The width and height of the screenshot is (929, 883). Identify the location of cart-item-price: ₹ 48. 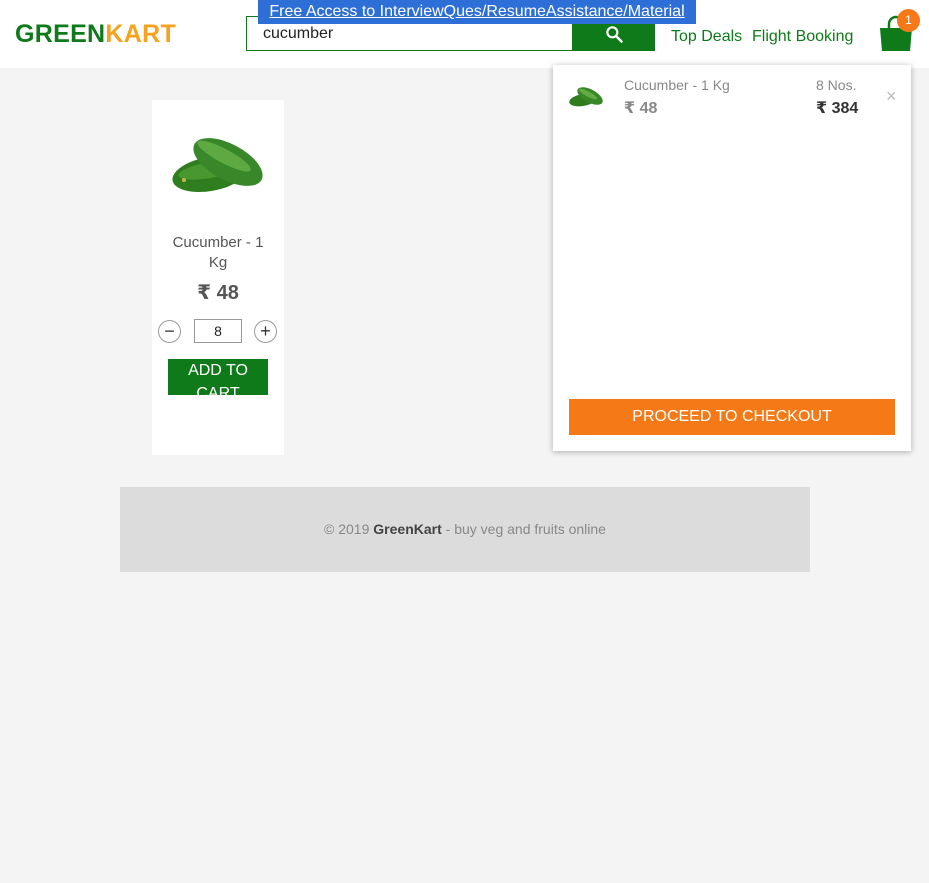
(641, 108).